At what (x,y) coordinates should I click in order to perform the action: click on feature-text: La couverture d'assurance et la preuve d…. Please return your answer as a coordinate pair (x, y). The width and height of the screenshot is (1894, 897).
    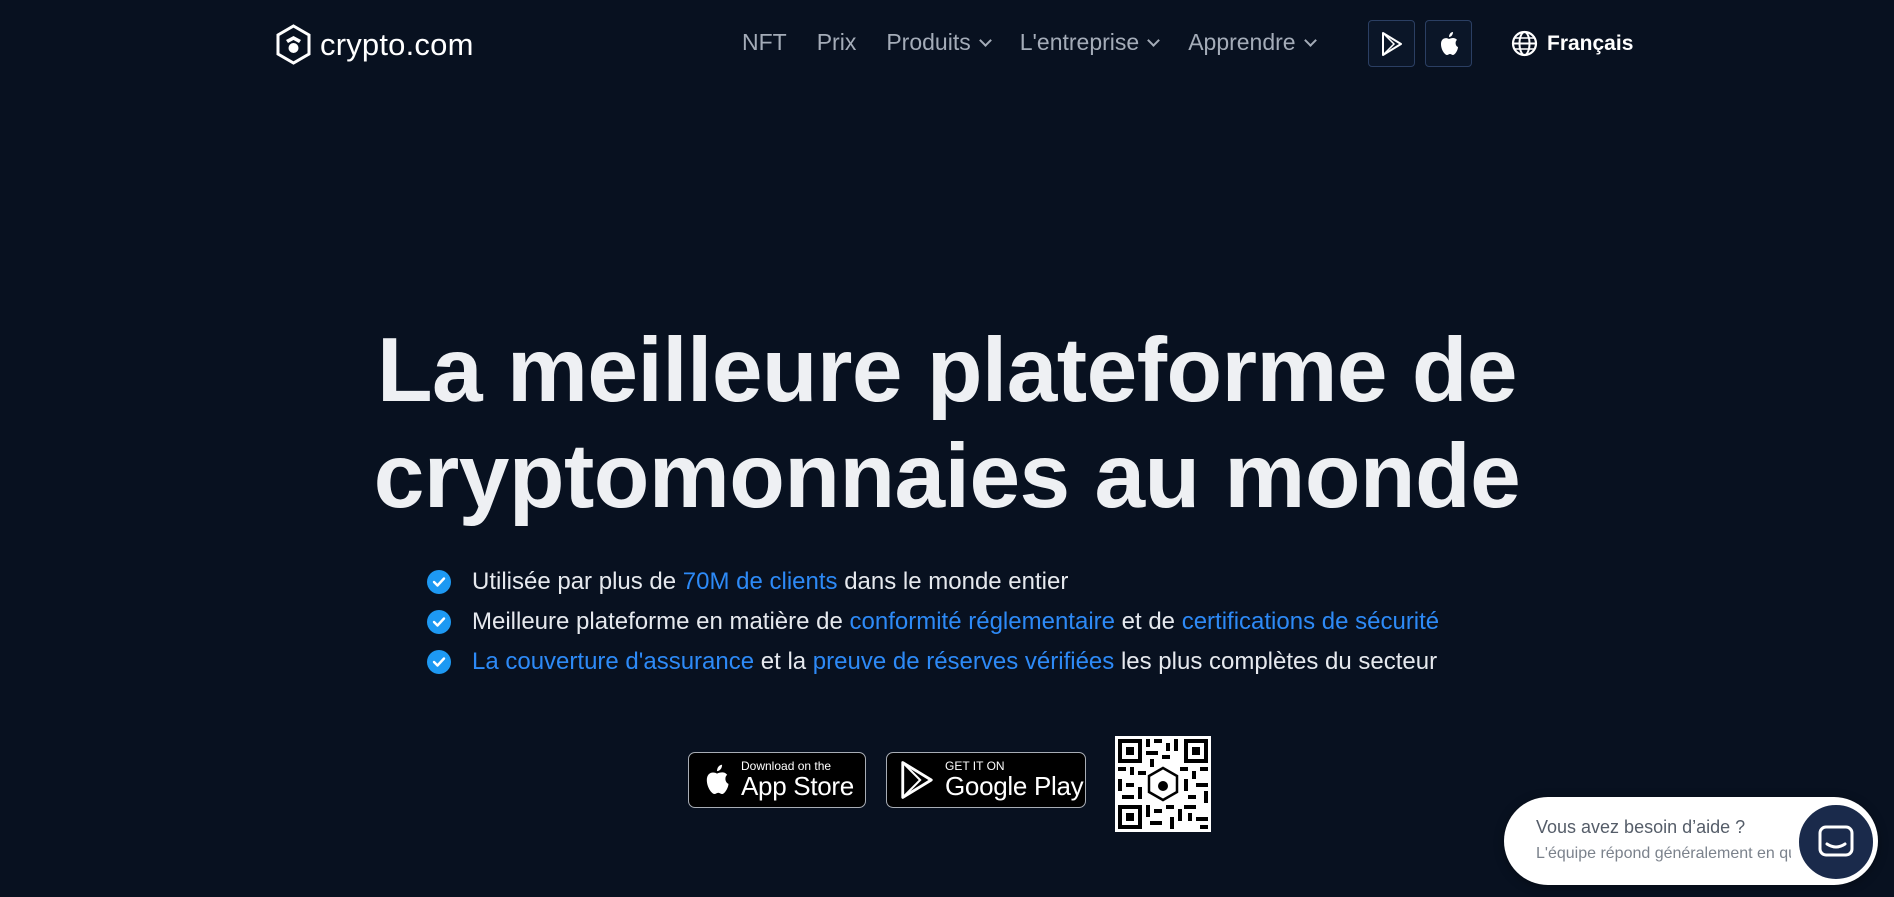
    Looking at the image, I should click on (954, 662).